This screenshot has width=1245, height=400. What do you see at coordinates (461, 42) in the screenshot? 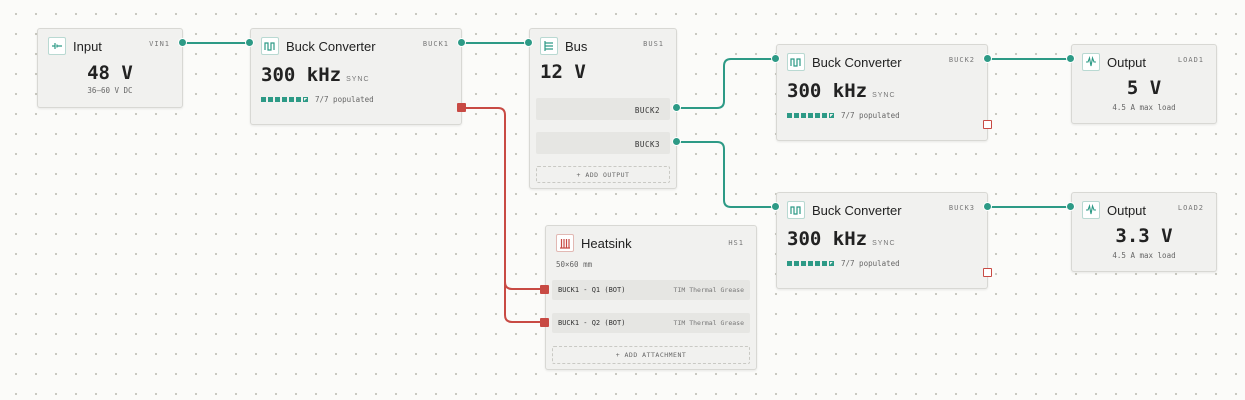
I see `buck1-output-port` at bounding box center [461, 42].